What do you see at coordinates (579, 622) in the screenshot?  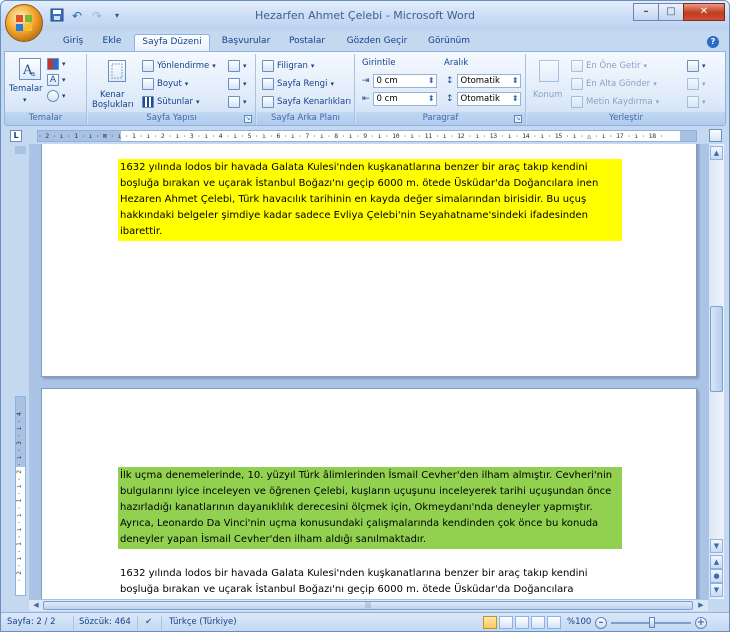 I see `zoom-level: %100` at bounding box center [579, 622].